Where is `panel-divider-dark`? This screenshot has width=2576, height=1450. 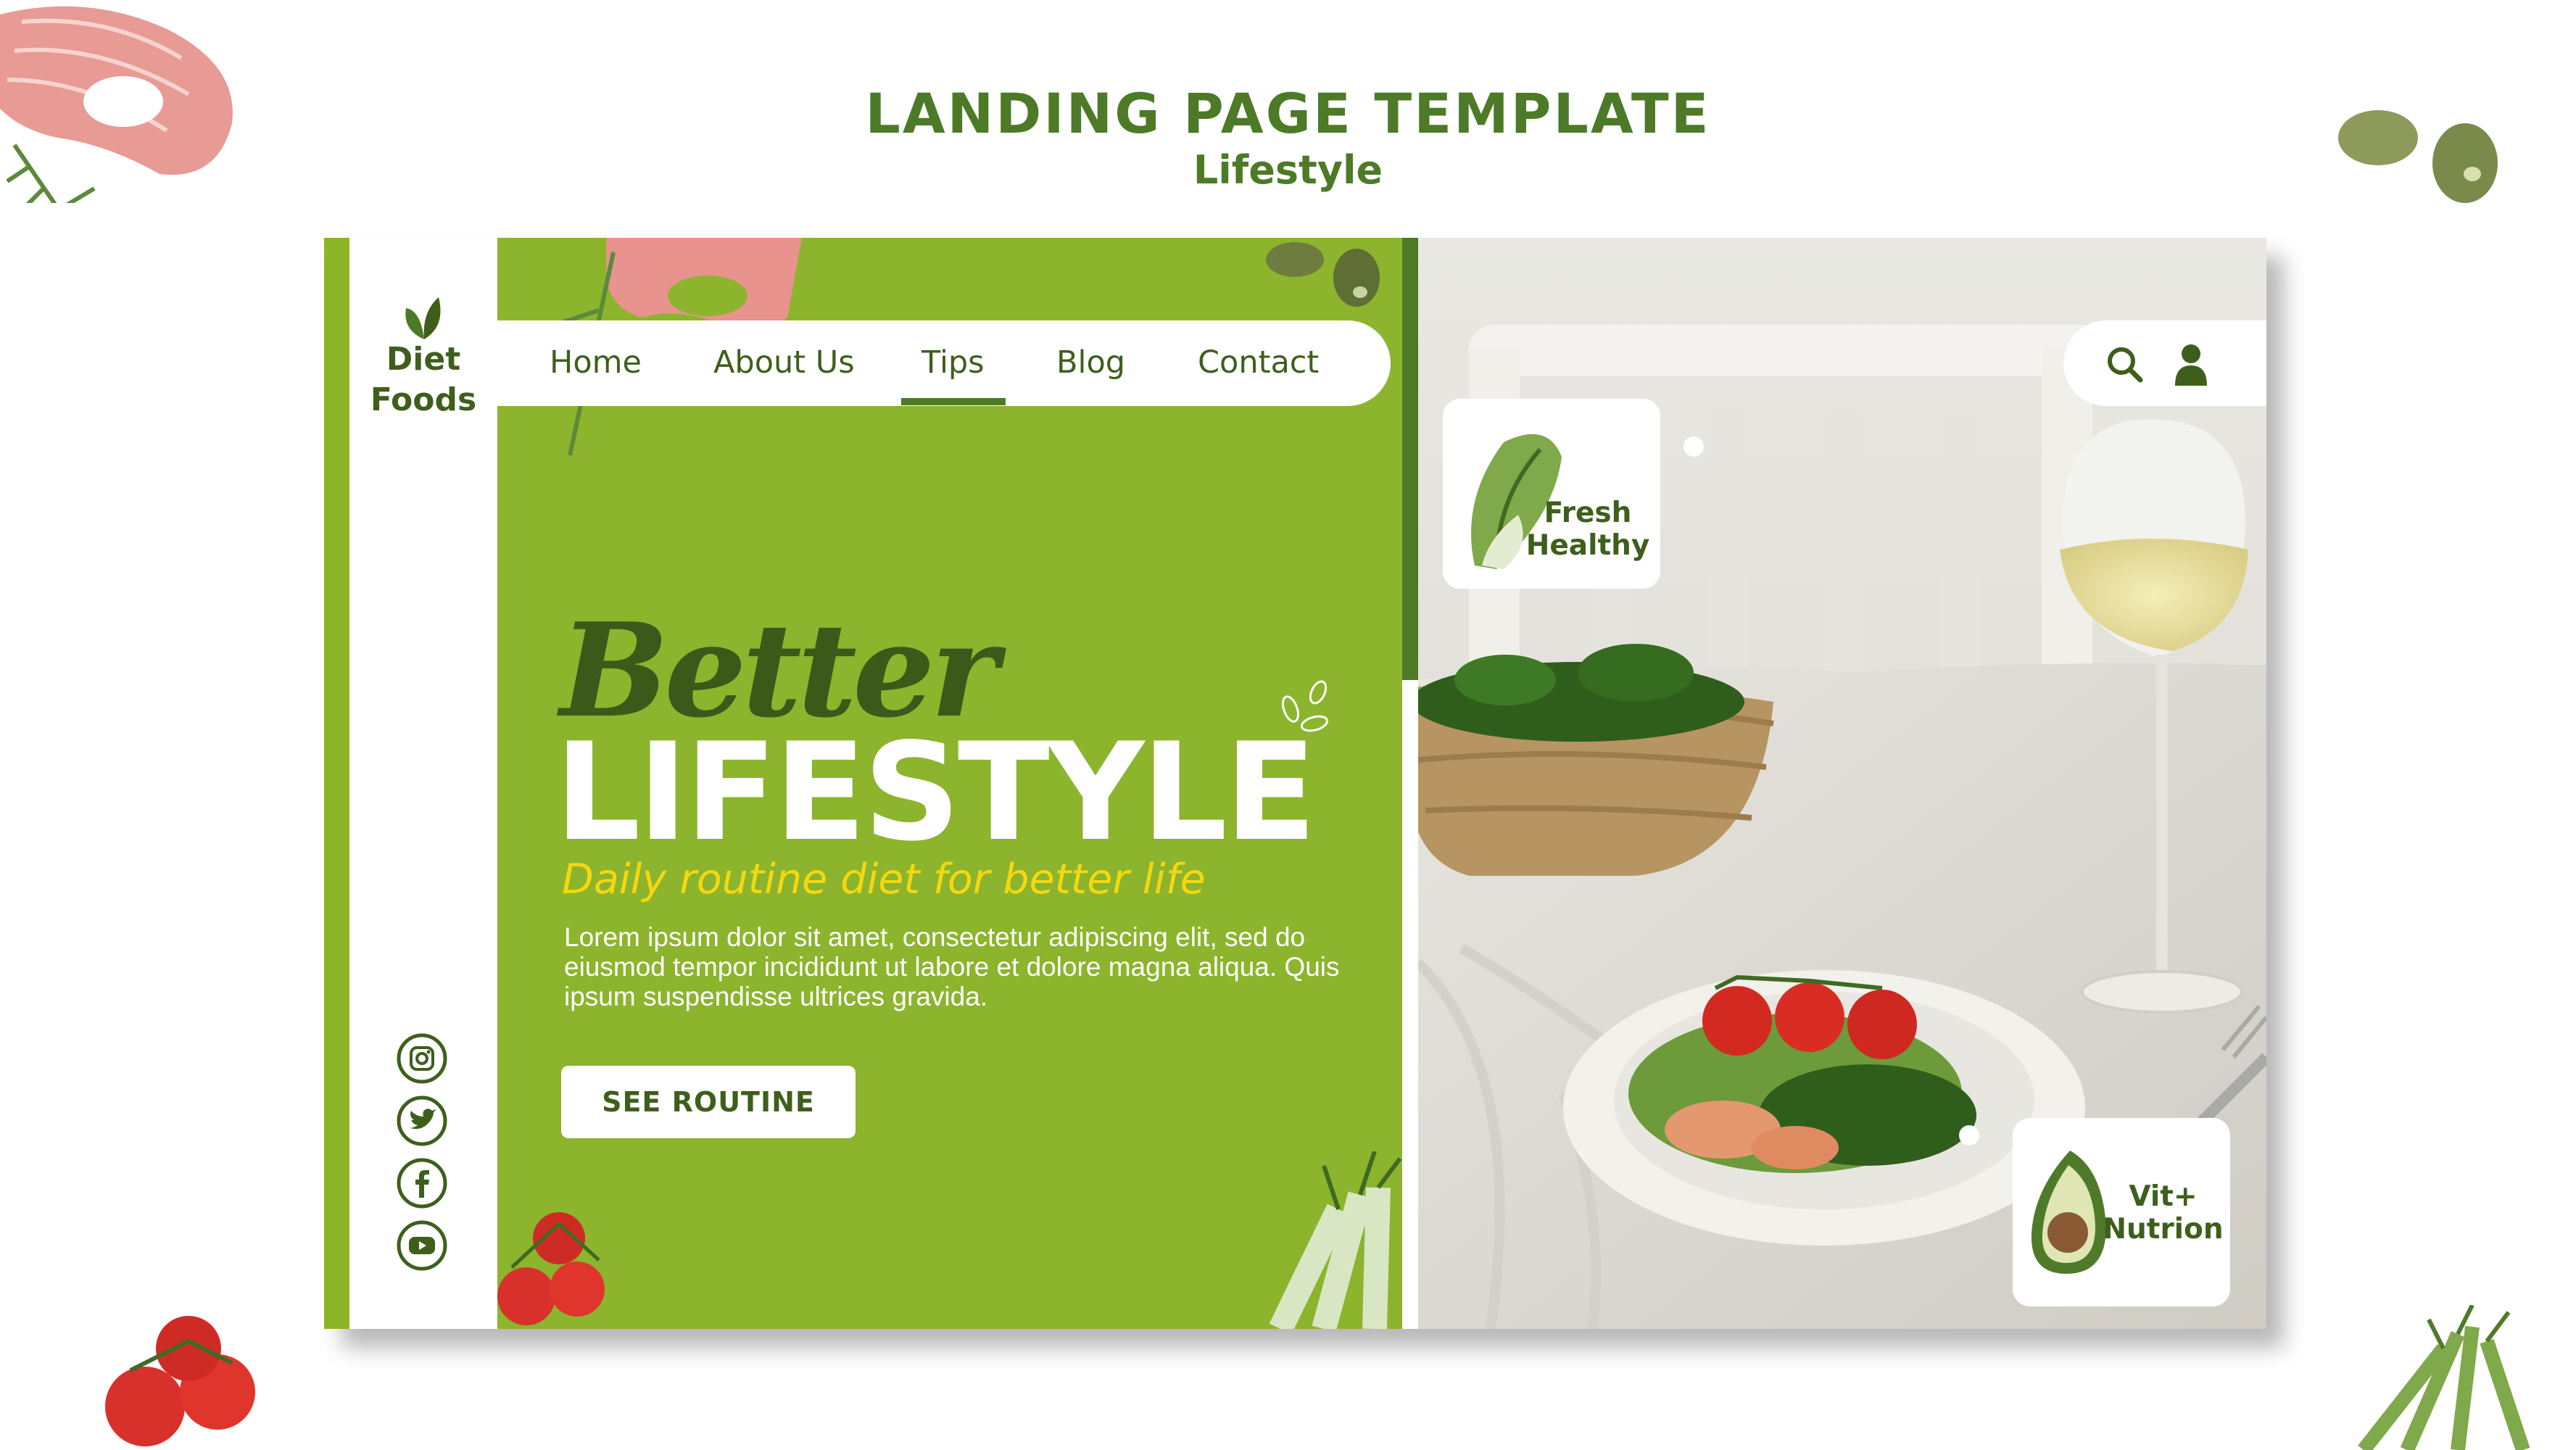 panel-divider-dark is located at coordinates (1410, 459).